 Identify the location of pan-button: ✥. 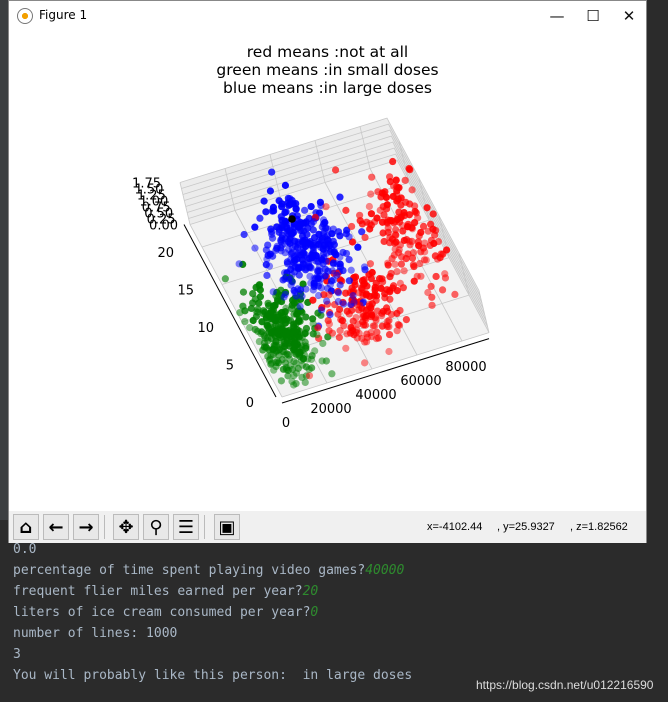
(126, 527).